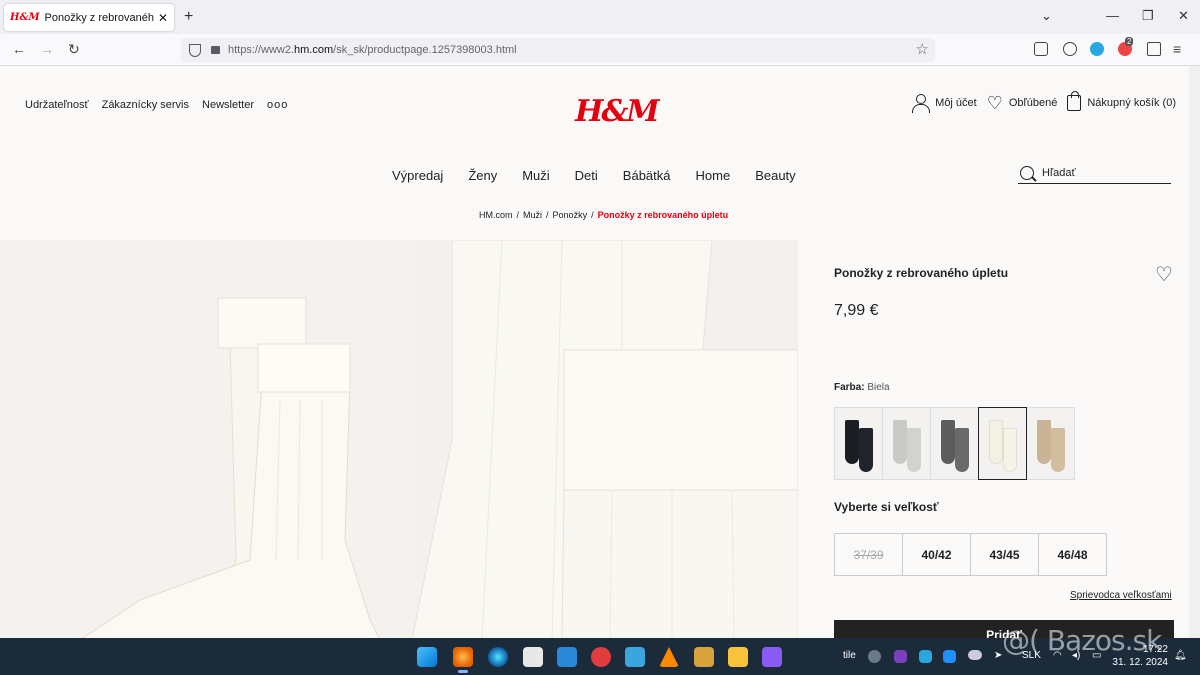  Describe the element at coordinates (669, 657) in the screenshot. I see `vlc-icon` at that location.